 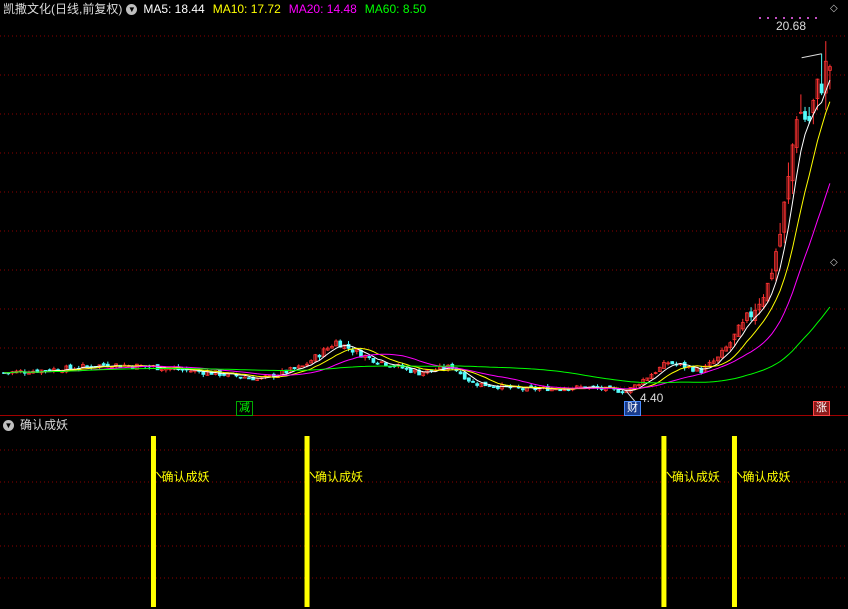 I want to click on limit-up-tag: 涨, so click(x=821, y=408).